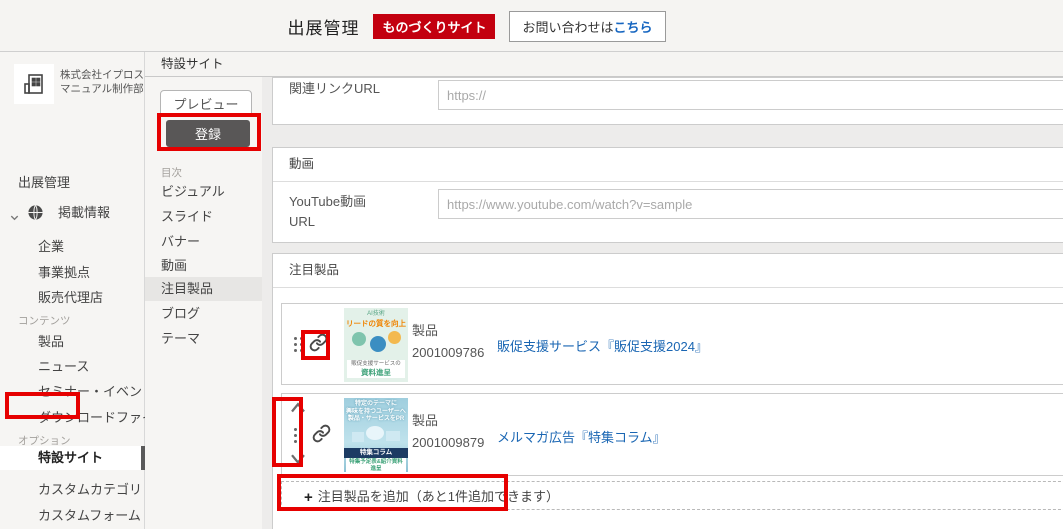  Describe the element at coordinates (206, 103) in the screenshot. I see `preview-button: プレビュー` at that location.